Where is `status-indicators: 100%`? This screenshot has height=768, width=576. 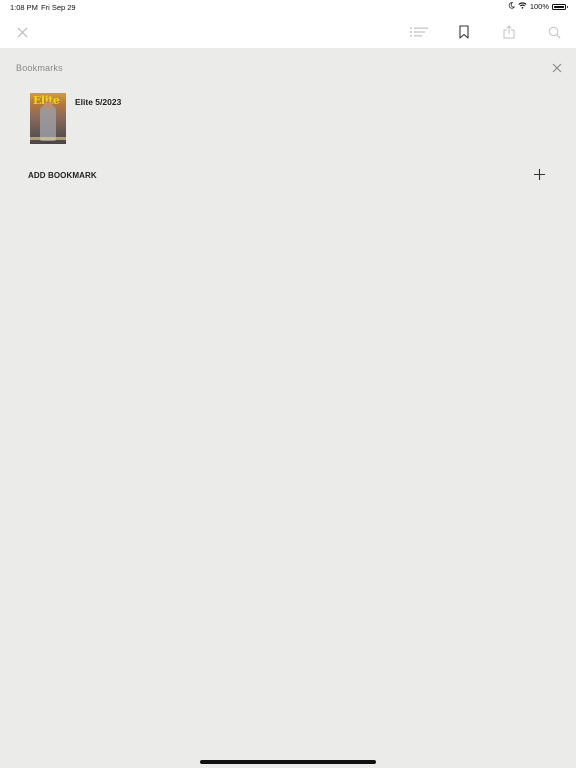 status-indicators: 100% is located at coordinates (538, 6).